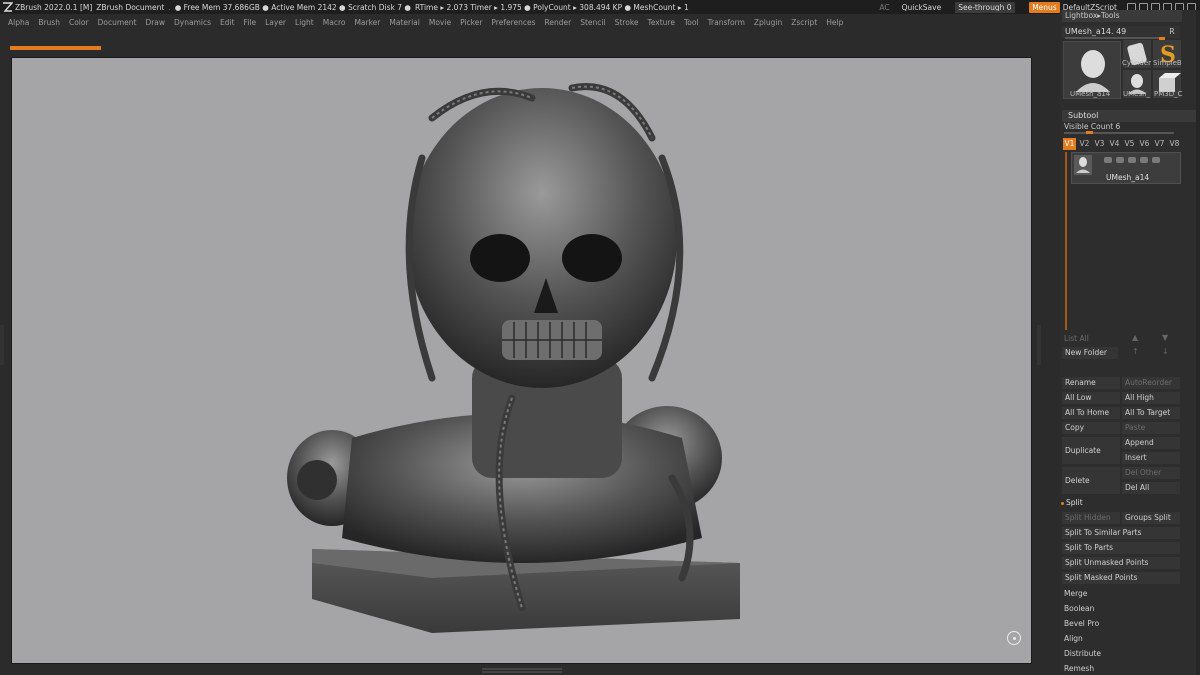 This screenshot has width=1200, height=675. Describe the element at coordinates (54, 7) in the screenshot. I see `app-title: ZBrush 2022.0.1 [M]` at that location.